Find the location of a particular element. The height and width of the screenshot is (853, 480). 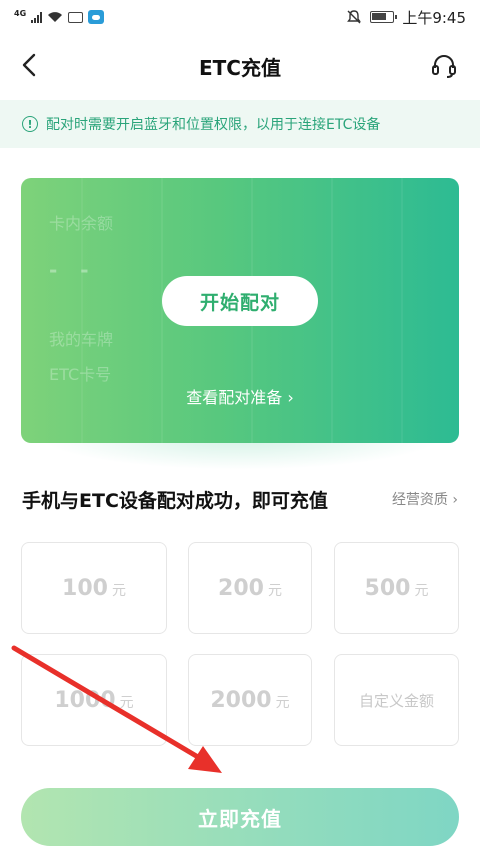

amount-value: 200 is located at coordinates (241, 588).